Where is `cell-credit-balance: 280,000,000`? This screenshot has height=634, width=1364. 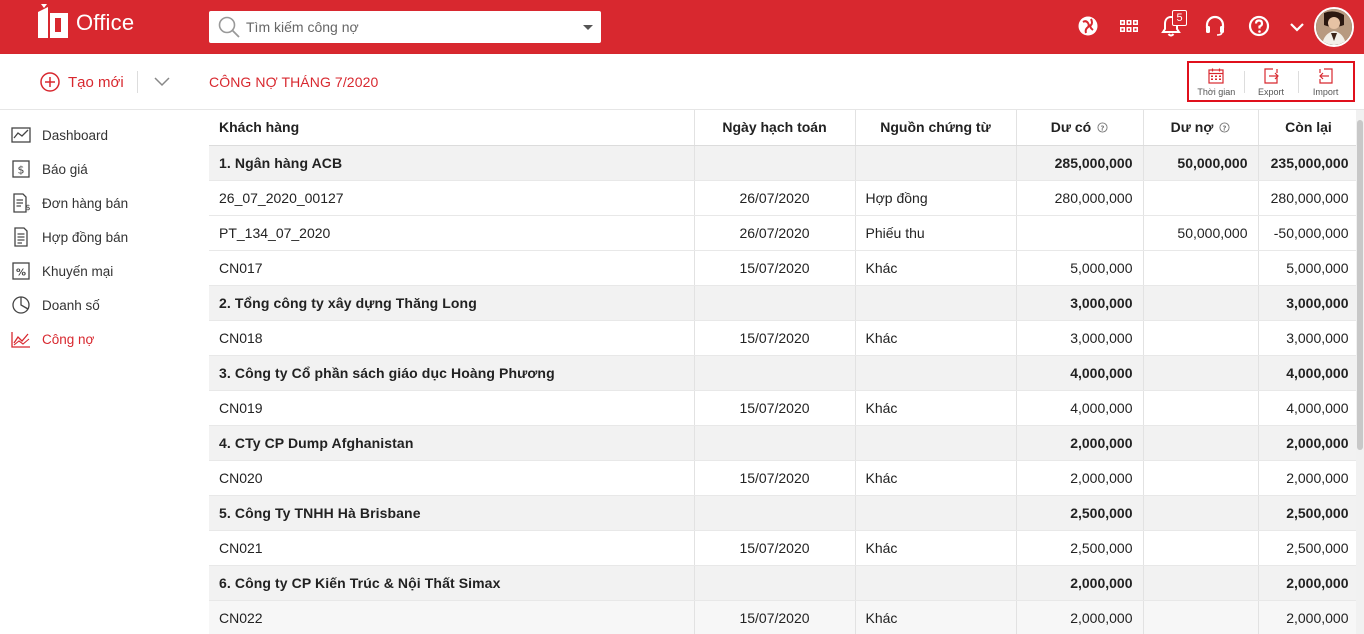 cell-credit-balance: 280,000,000 is located at coordinates (1080, 198).